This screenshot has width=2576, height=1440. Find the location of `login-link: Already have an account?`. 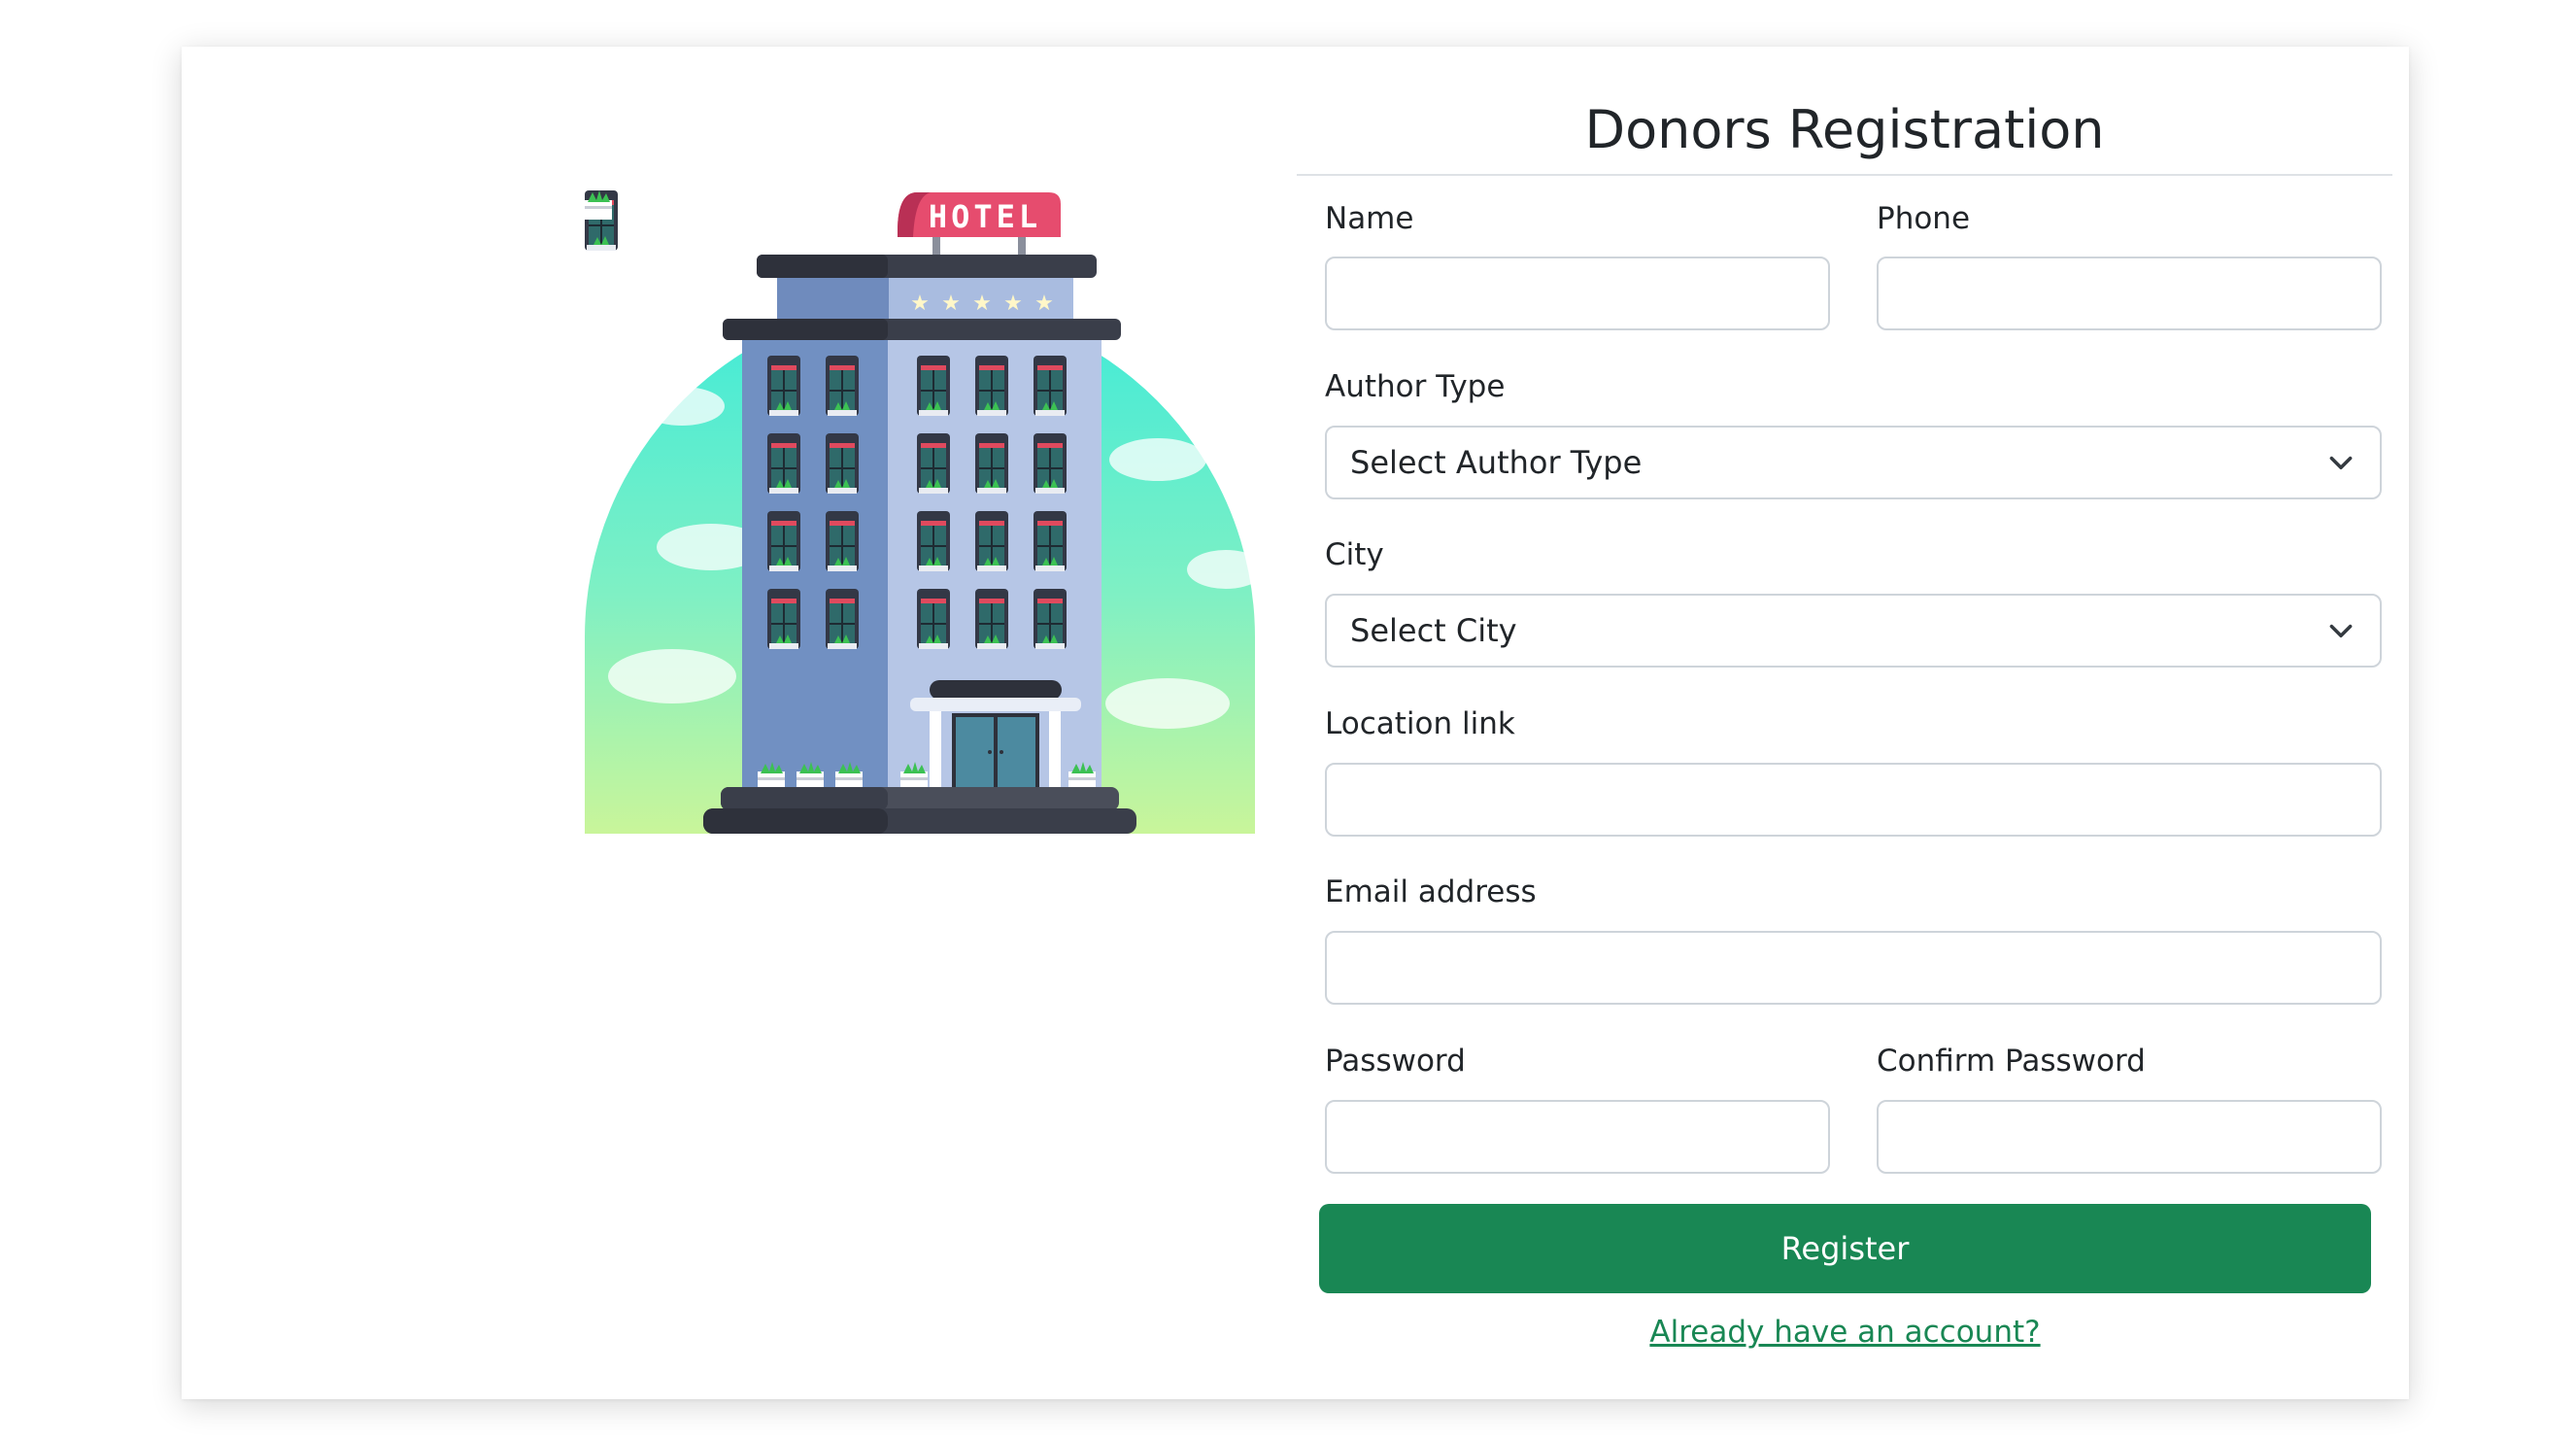

login-link: Already have an account? is located at coordinates (1845, 1332).